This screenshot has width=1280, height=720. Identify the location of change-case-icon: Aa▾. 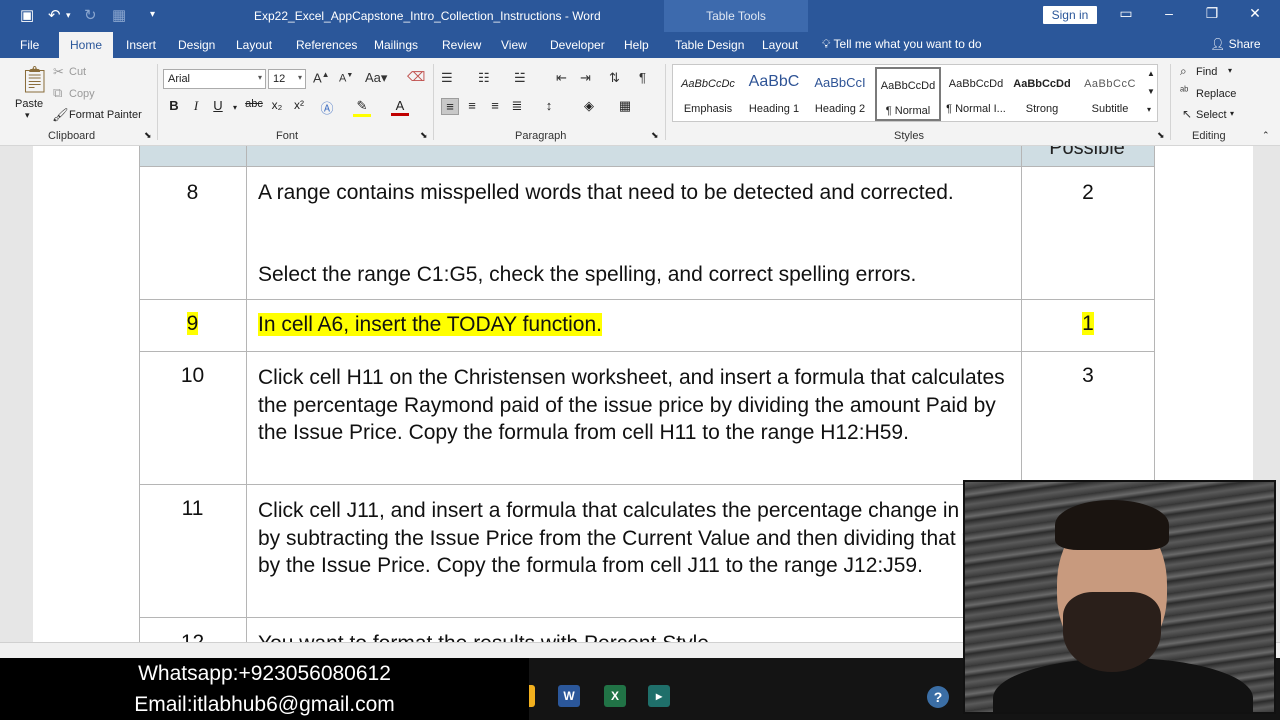
(376, 78).